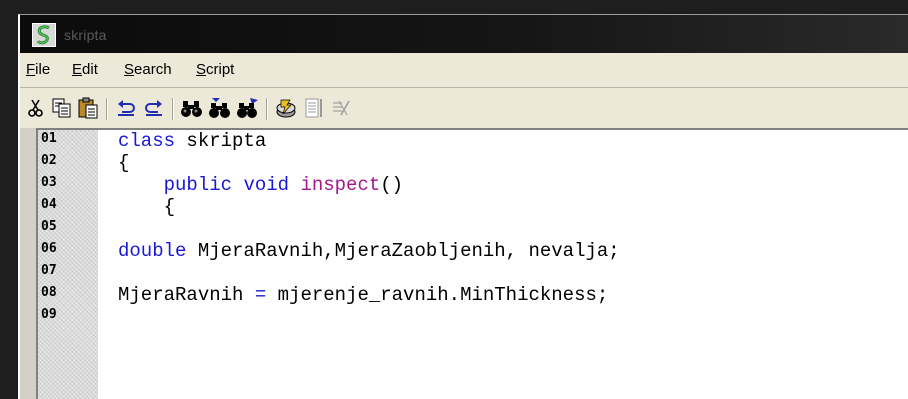 Image resolution: width=908 pixels, height=399 pixels. Describe the element at coordinates (340, 108) in the screenshot. I see `disabled-tool-icon` at that location.